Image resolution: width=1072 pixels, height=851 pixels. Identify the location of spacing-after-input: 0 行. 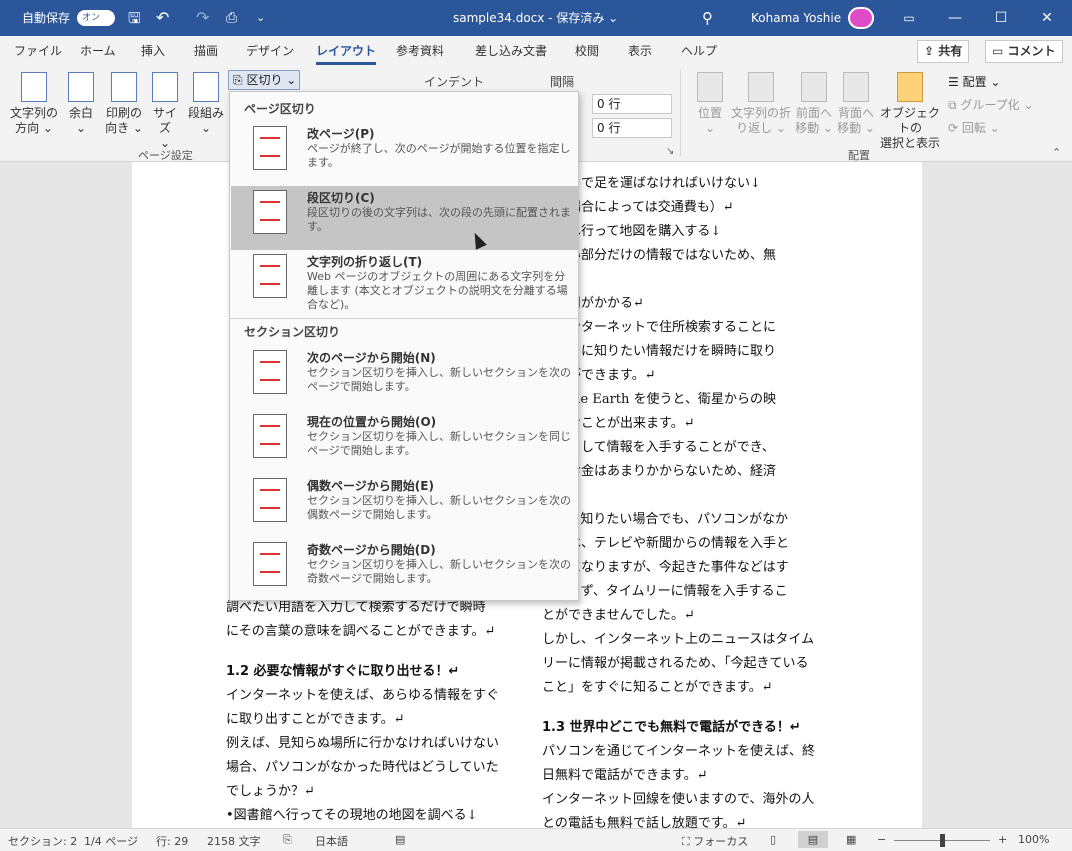
(632, 128).